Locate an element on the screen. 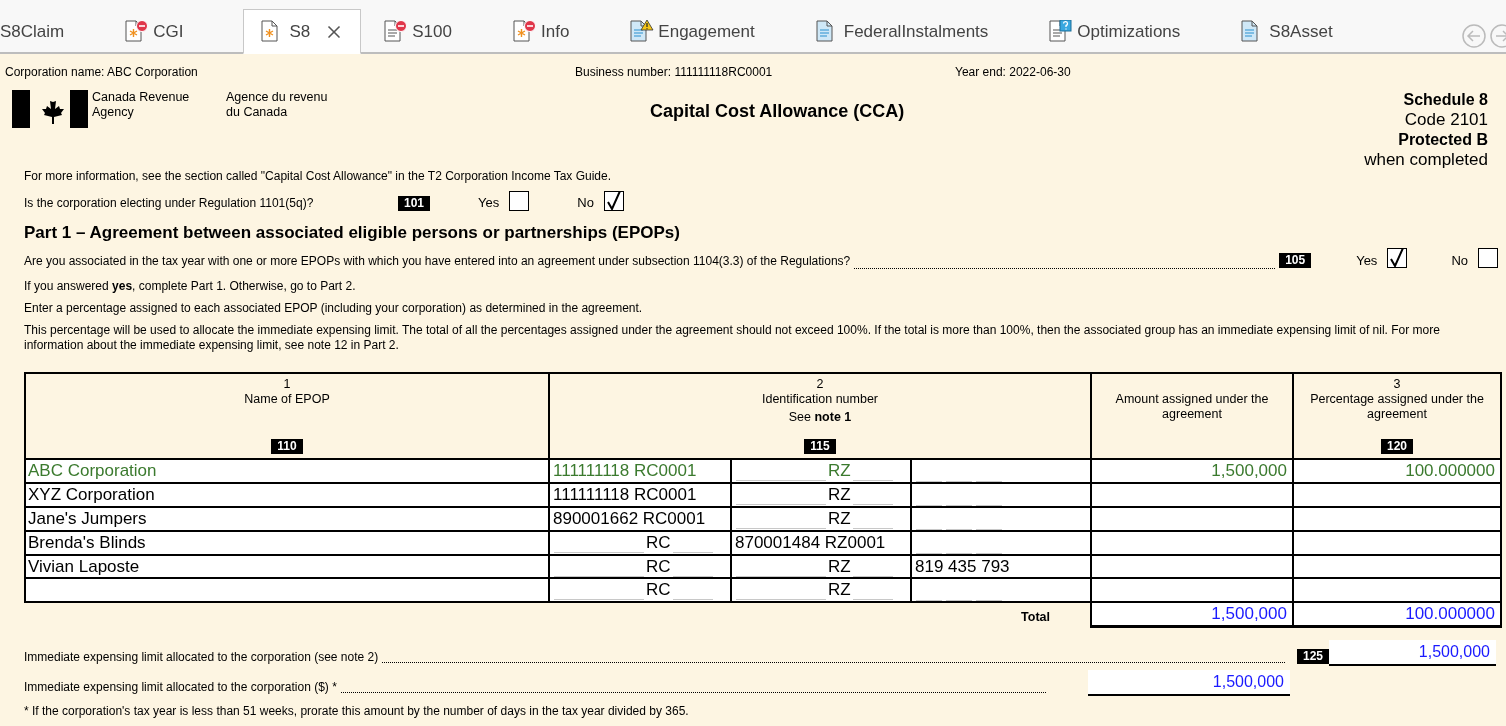 The image size is (1506, 726). protection-level: Protected B is located at coordinates (1442, 140).